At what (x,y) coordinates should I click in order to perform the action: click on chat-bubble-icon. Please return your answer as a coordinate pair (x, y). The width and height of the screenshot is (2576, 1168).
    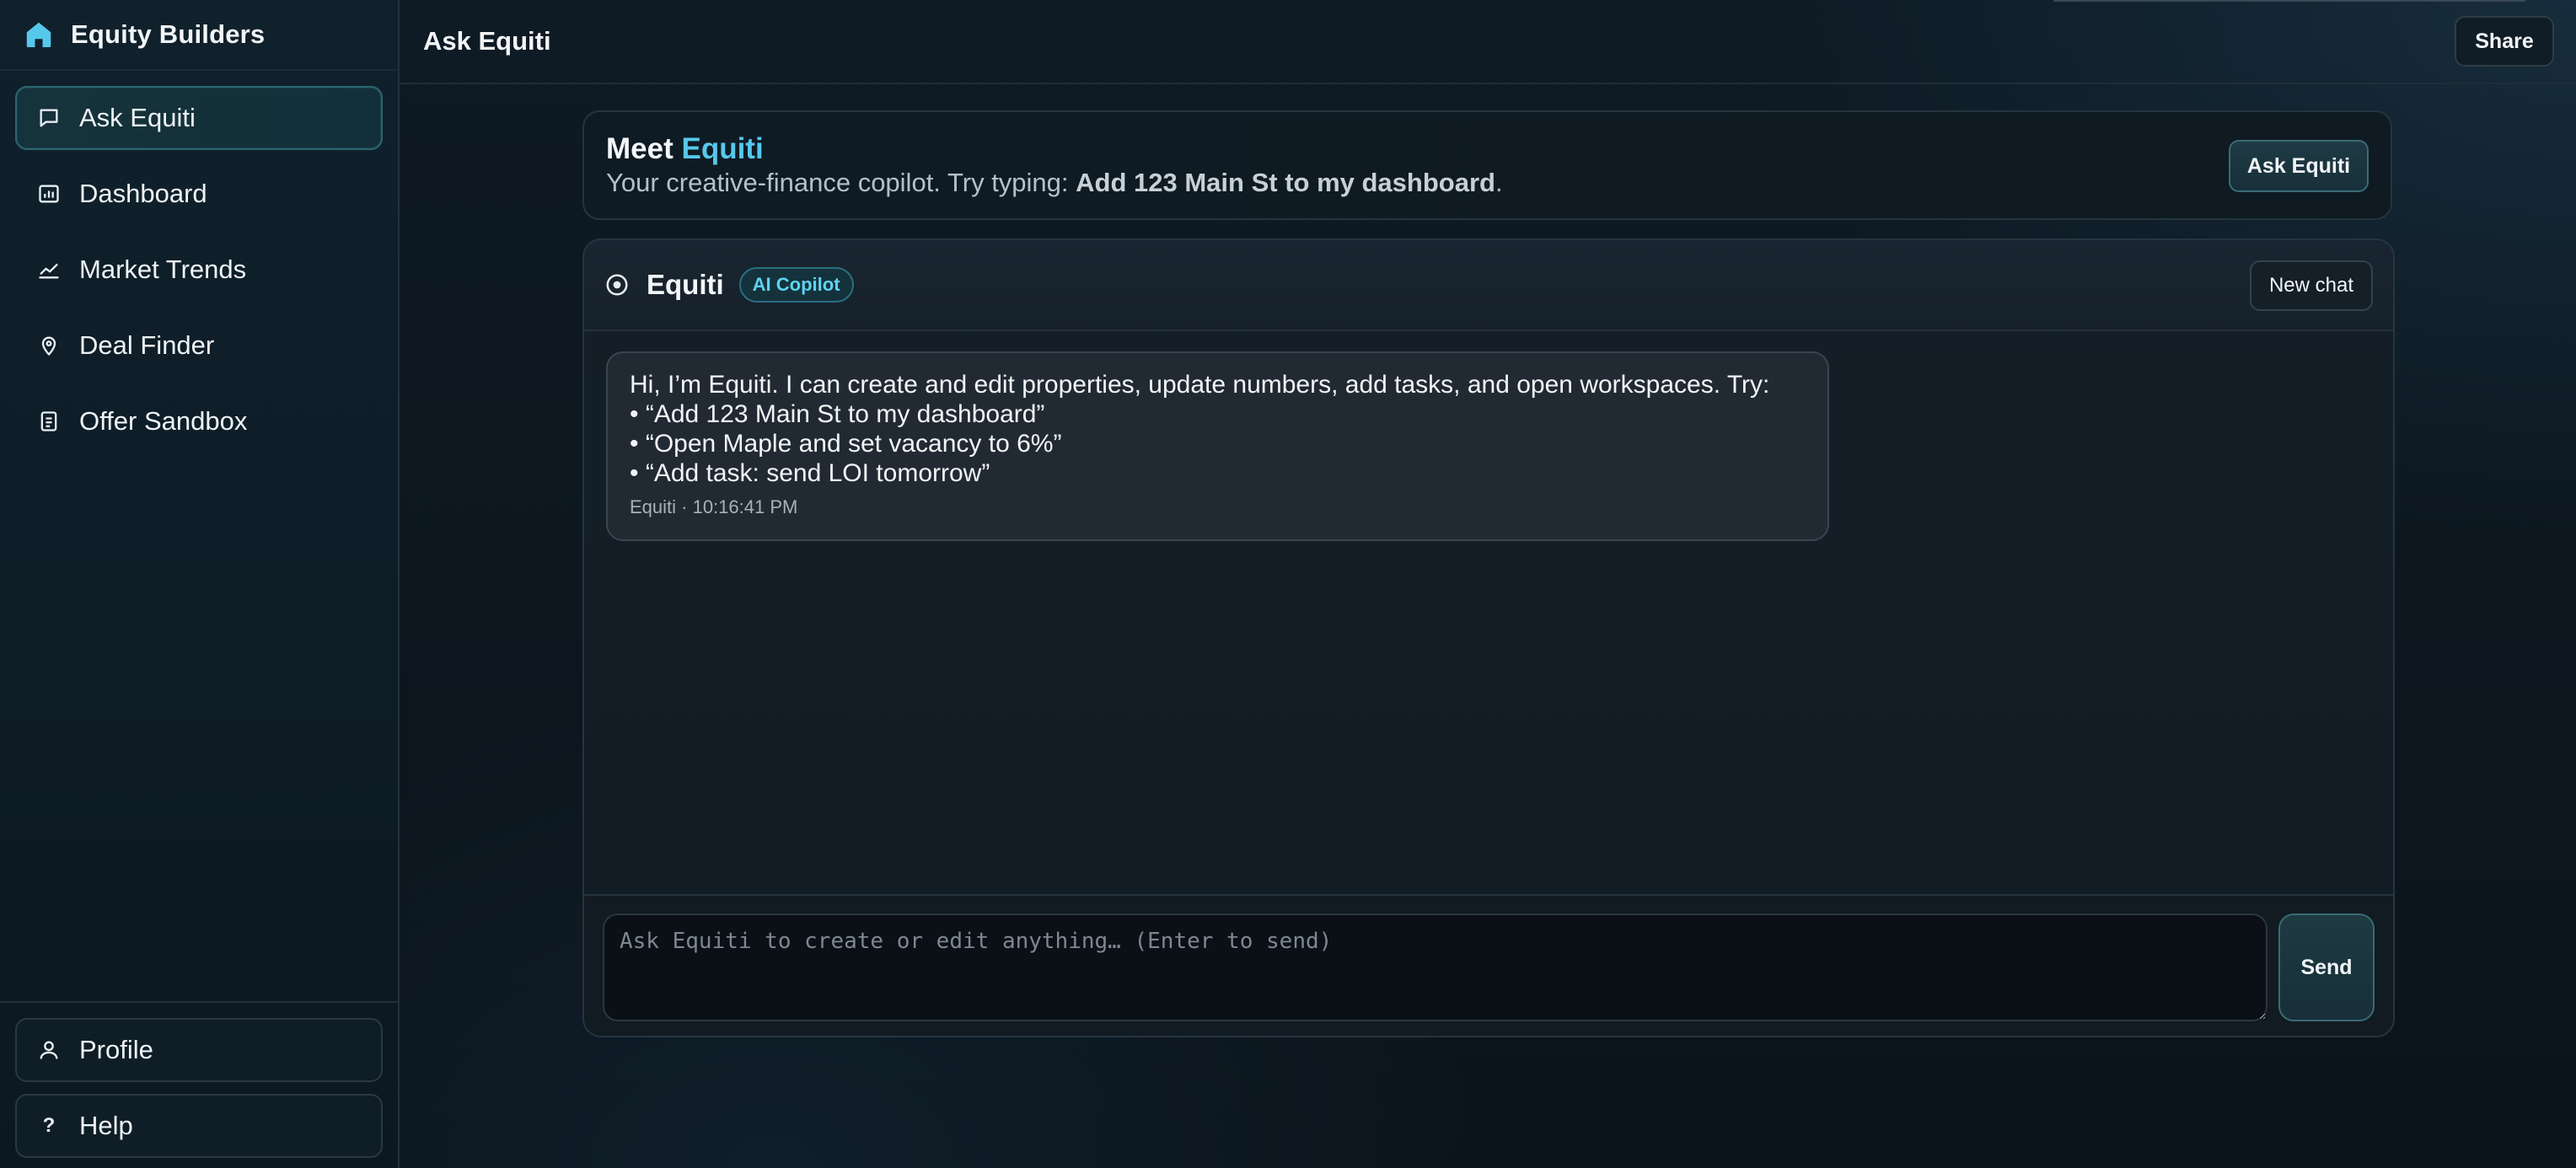
    Looking at the image, I should click on (49, 118).